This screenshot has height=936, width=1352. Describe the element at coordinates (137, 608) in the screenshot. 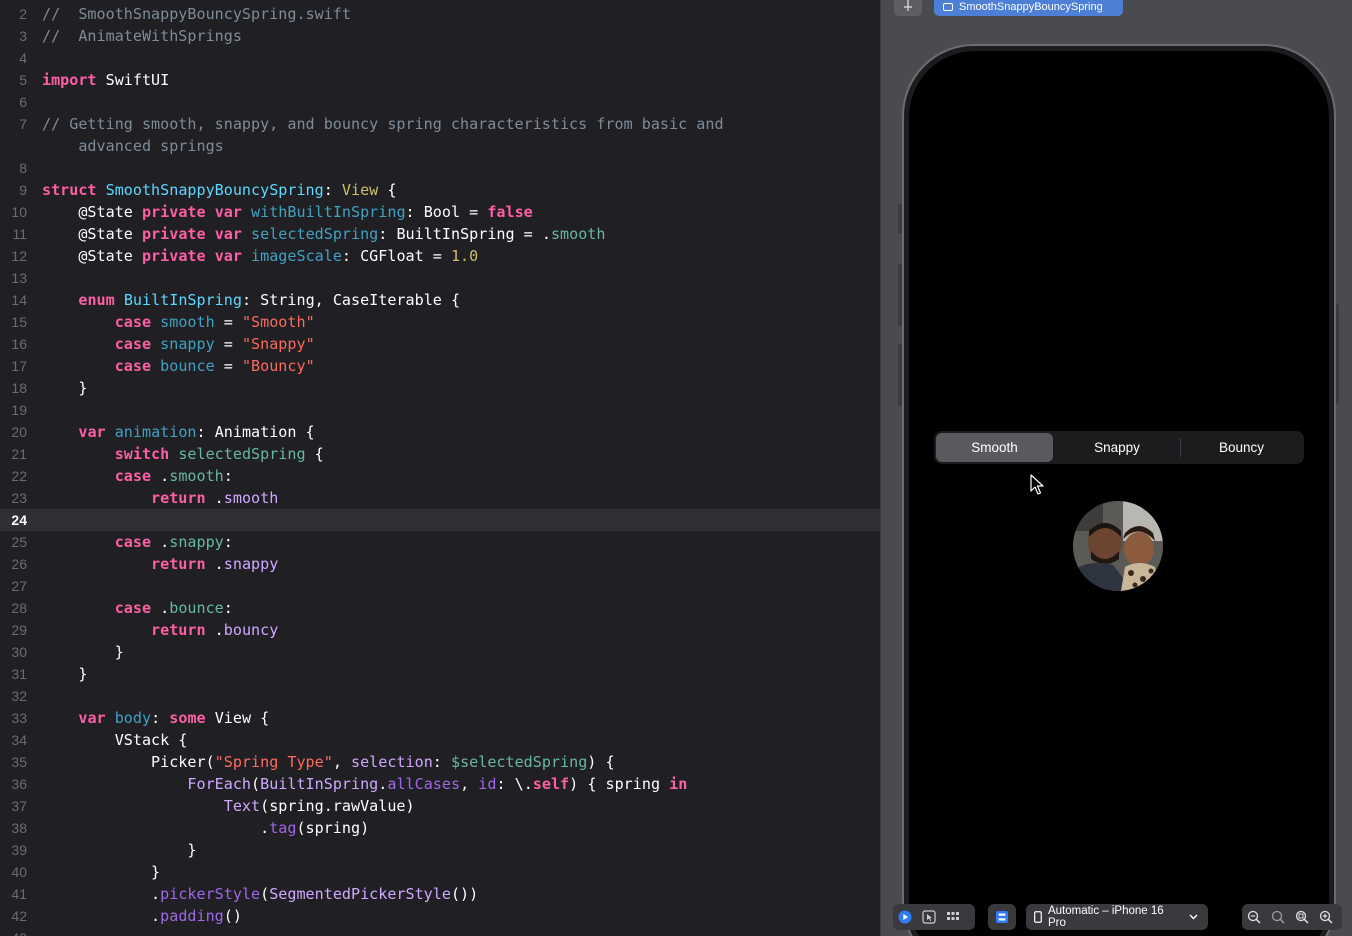

I see `code-text: case .bounce:` at that location.